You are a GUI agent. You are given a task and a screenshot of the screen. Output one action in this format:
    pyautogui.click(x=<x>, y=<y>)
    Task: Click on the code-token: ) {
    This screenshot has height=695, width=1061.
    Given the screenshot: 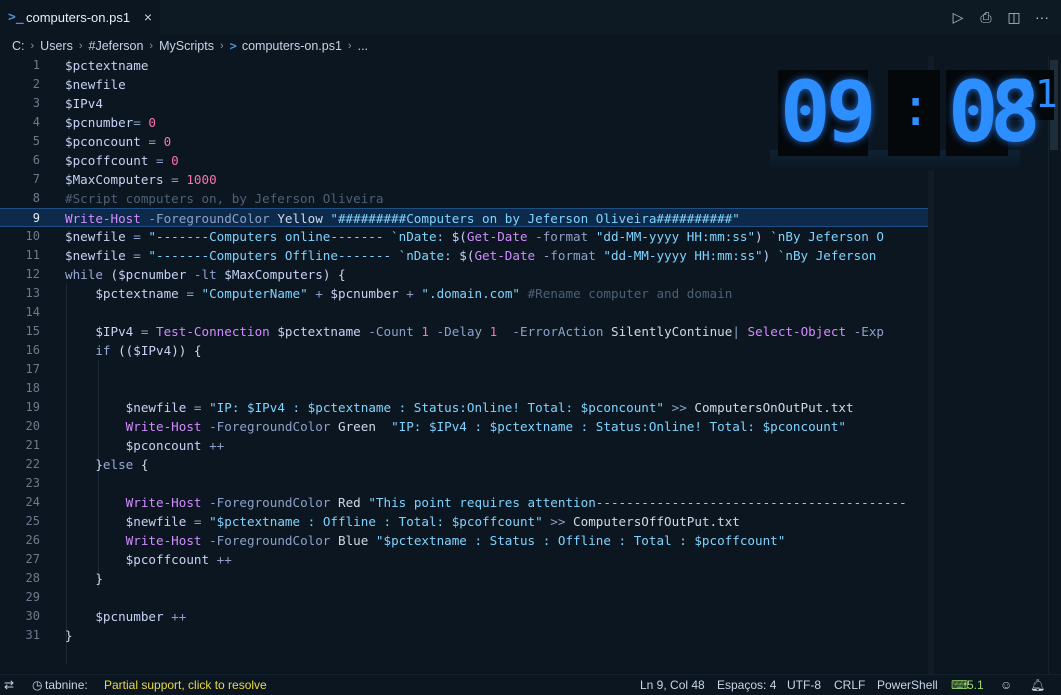 What is the action you would take?
    pyautogui.click(x=334, y=274)
    